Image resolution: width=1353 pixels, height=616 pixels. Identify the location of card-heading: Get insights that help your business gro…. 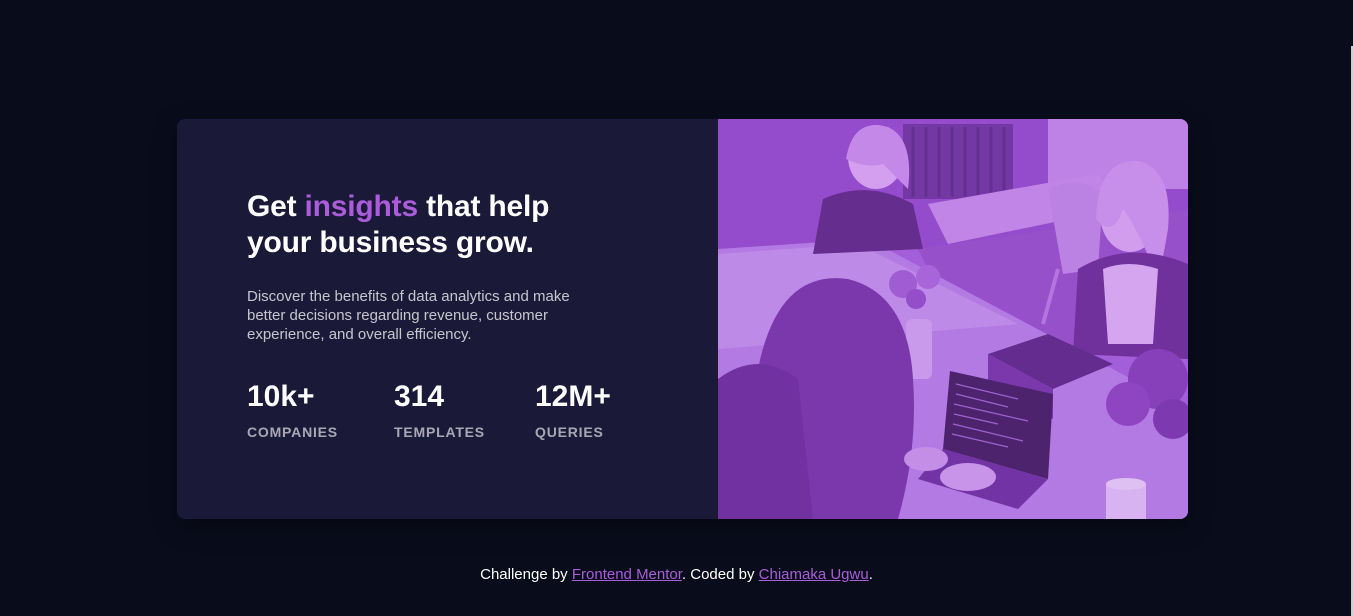
(427, 225).